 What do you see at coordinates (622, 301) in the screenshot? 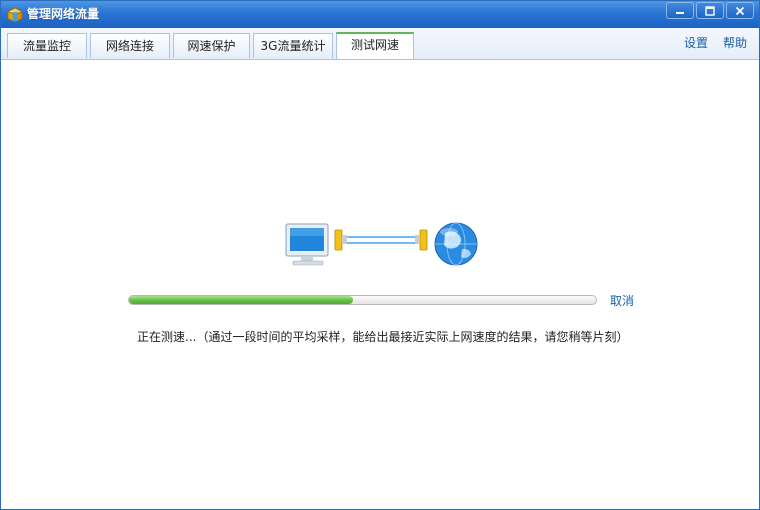
I see `cancel-button: 取消` at bounding box center [622, 301].